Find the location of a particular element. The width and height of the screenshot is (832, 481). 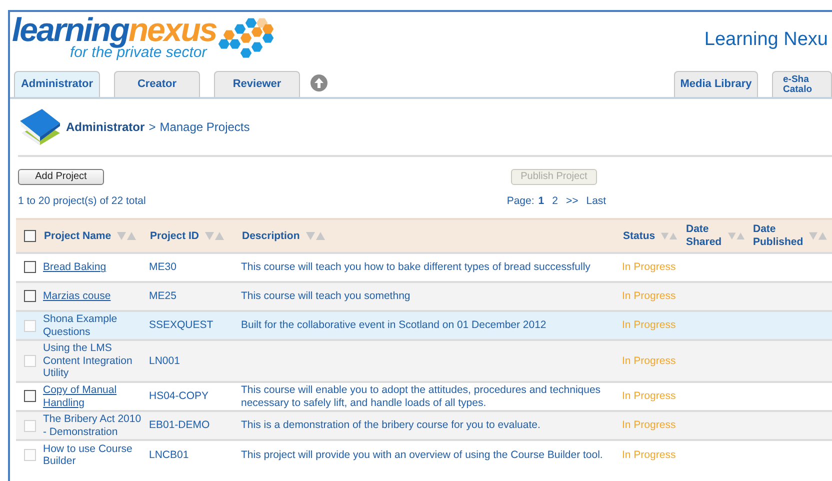

books-icon is located at coordinates (40, 127).